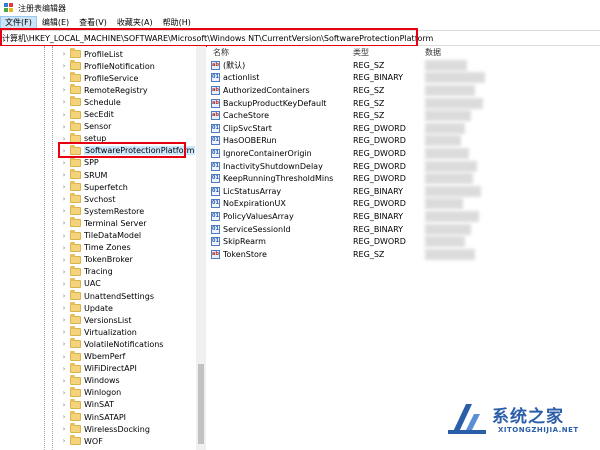  I want to click on tree-item: › SecEdit, so click(87, 114).